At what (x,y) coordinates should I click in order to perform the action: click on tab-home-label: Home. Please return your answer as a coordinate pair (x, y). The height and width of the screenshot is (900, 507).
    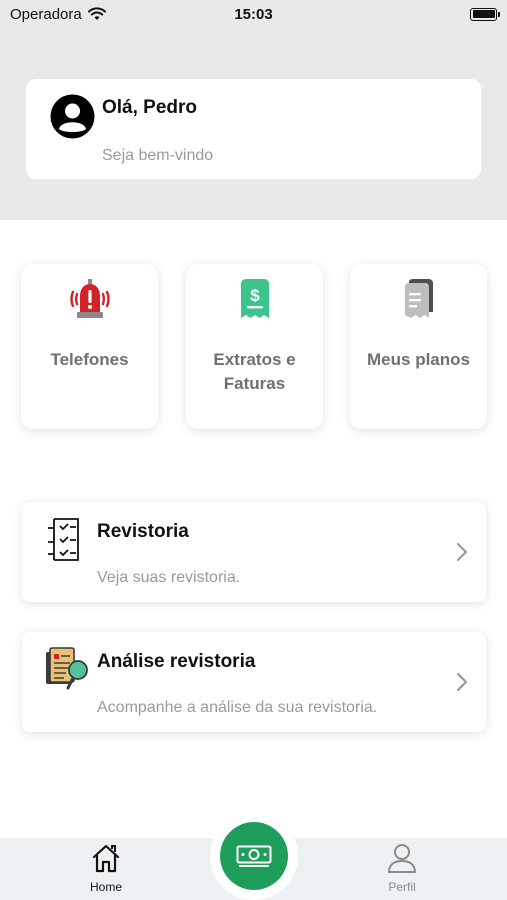
    Looking at the image, I should click on (105, 887).